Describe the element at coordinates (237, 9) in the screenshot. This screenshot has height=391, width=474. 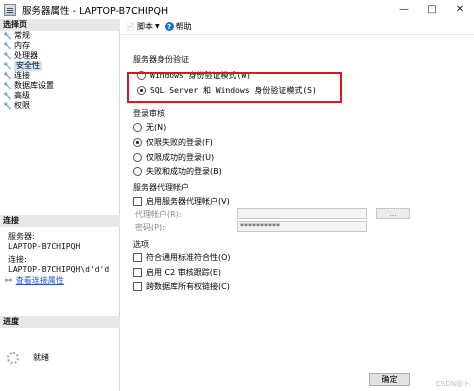
I see `title-bar: 服务器属性 - LAPTOP-B7CHIPQH — □ ✕` at that location.